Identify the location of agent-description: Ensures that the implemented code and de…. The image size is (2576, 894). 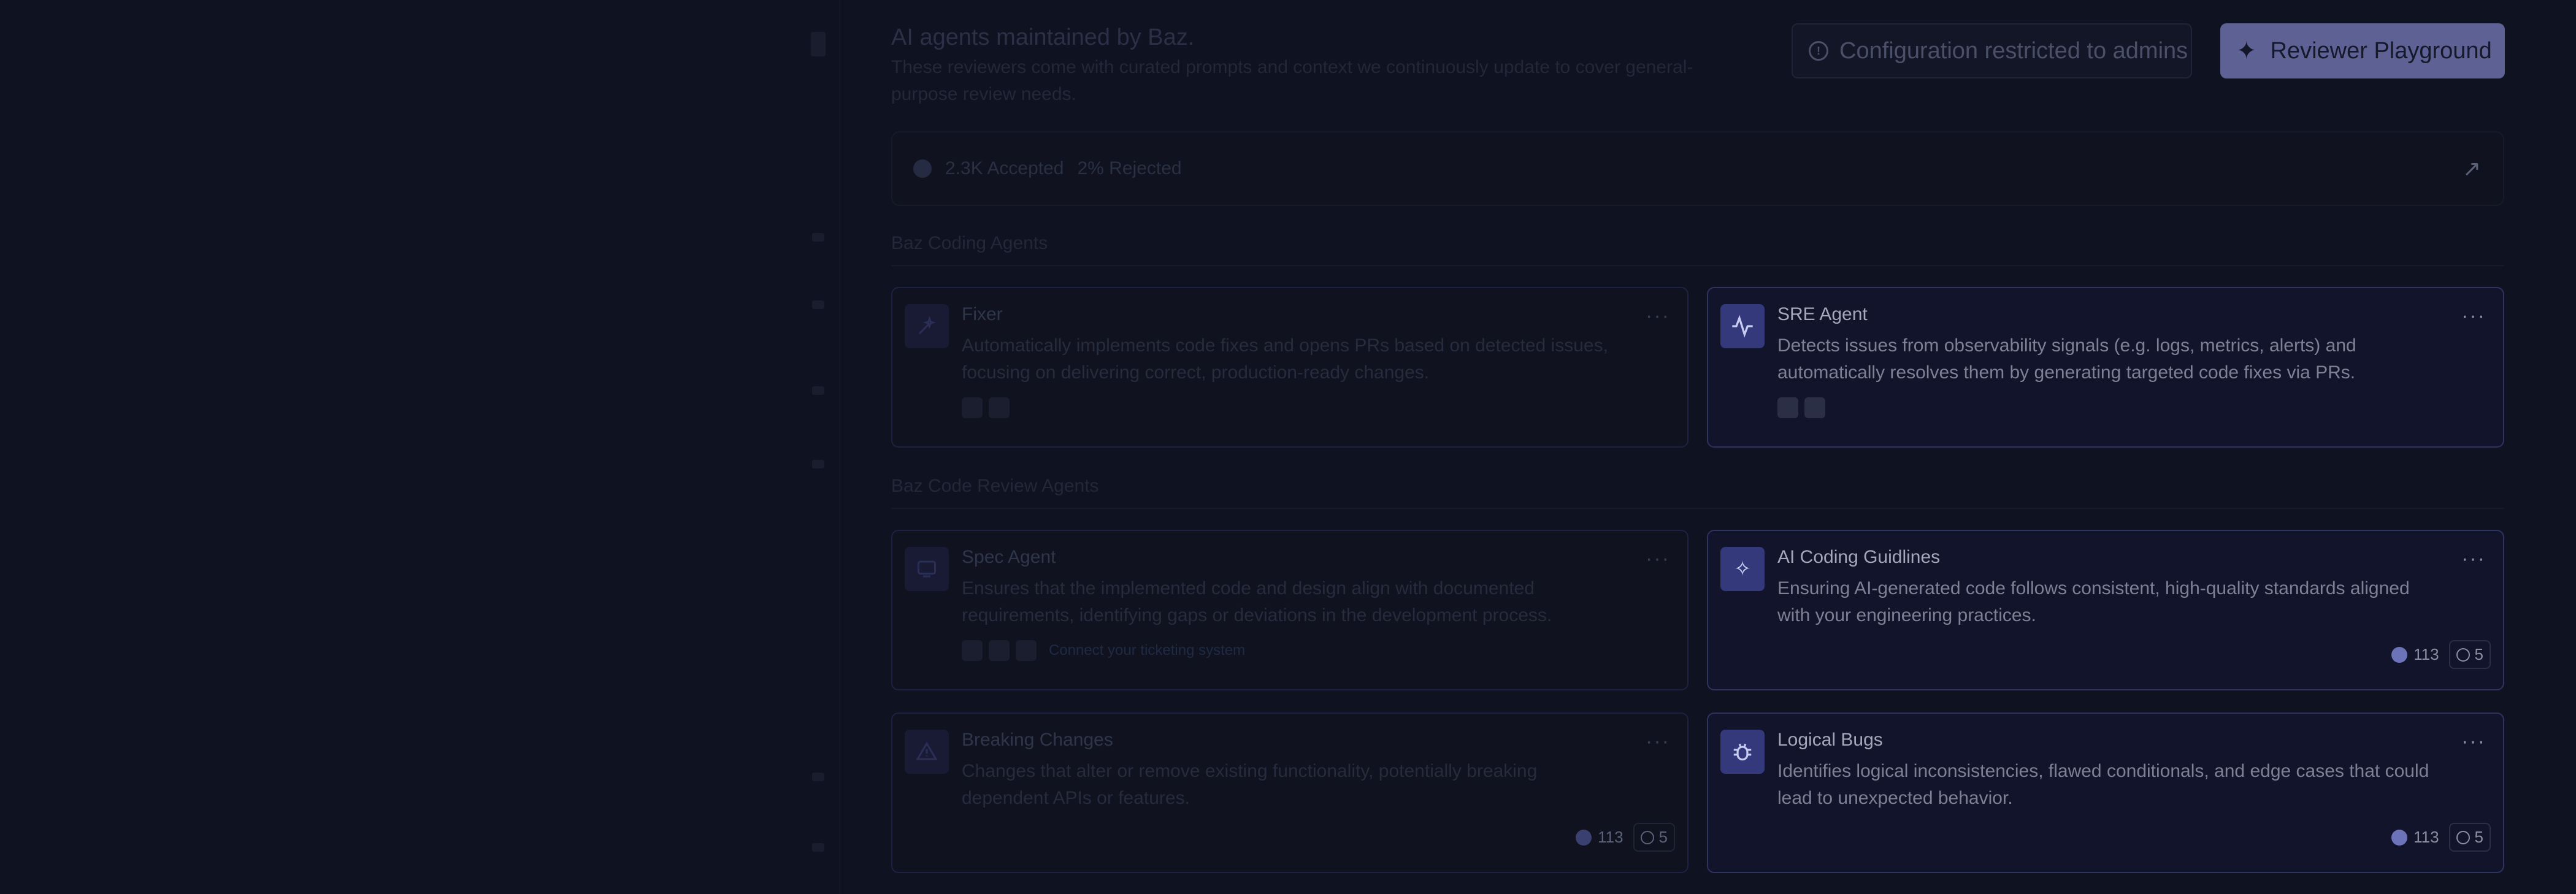
(1257, 601).